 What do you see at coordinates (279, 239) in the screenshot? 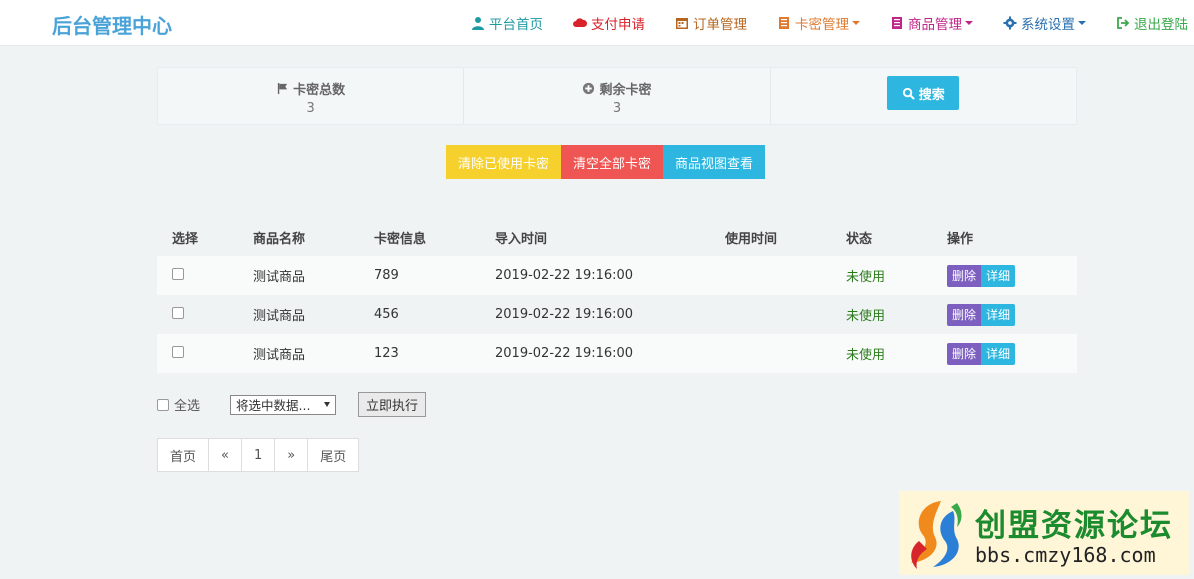
I see `header-product-name: 商品名称` at bounding box center [279, 239].